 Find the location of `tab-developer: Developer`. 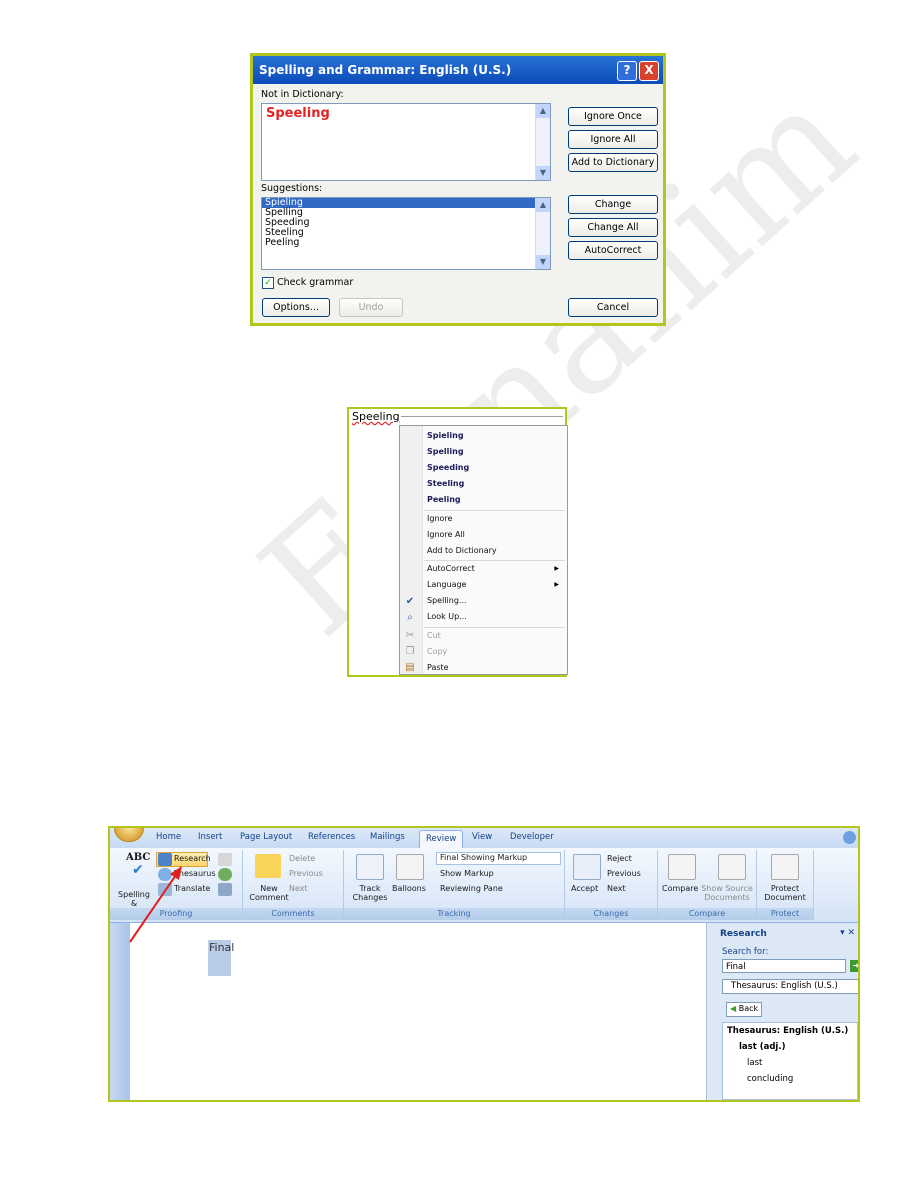

tab-developer: Developer is located at coordinates (532, 837).